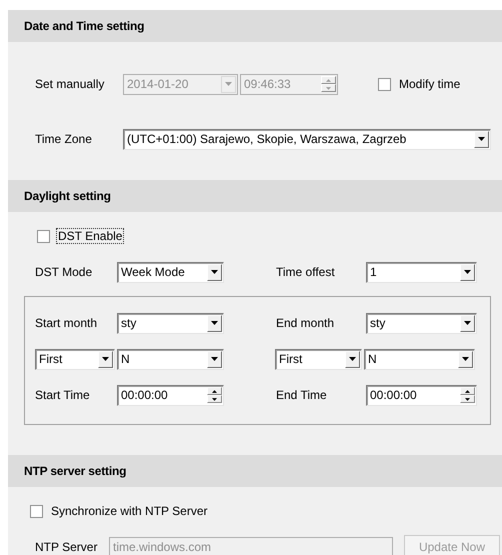 Image resolution: width=502 pixels, height=555 pixels. Describe the element at coordinates (170, 272) in the screenshot. I see `dropdown: Week Mode` at that location.